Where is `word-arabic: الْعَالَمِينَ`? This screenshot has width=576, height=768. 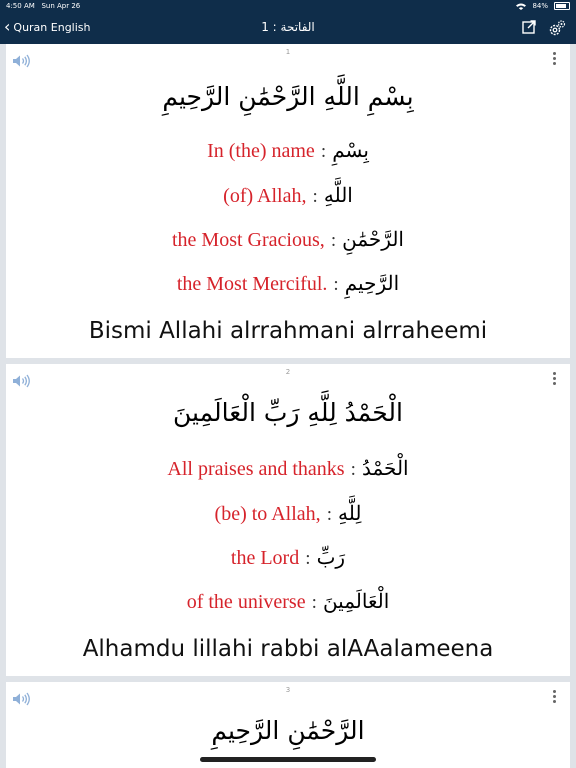
word-arabic: الْعَالَمِينَ is located at coordinates (356, 601).